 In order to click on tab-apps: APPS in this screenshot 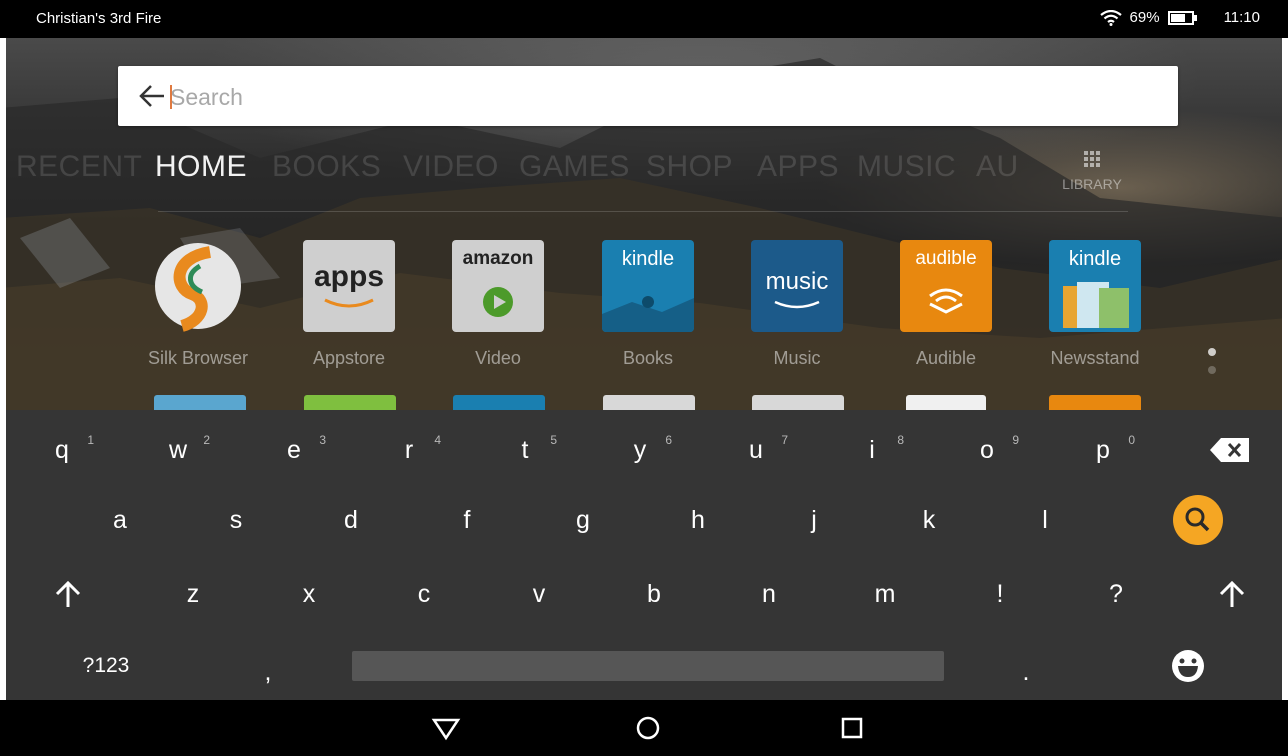, I will do `click(798, 167)`.